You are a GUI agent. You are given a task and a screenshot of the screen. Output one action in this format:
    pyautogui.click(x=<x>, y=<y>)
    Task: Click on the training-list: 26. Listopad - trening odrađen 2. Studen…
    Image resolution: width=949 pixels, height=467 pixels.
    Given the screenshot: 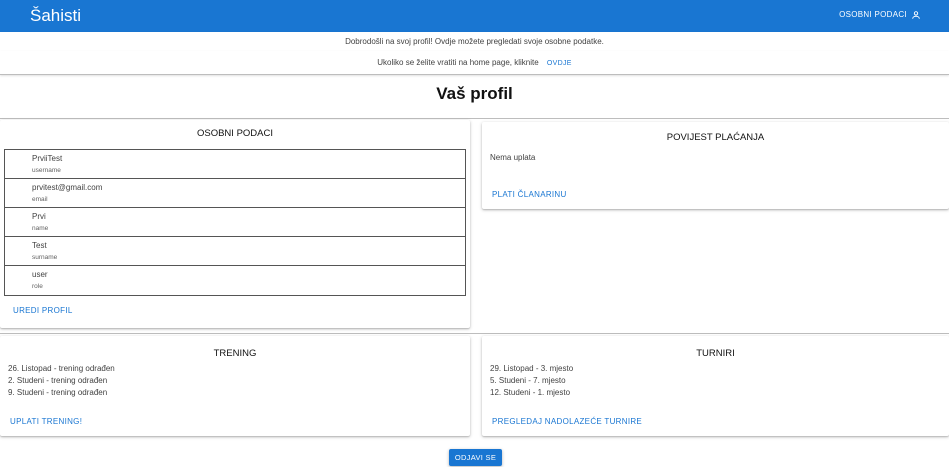 What is the action you would take?
    pyautogui.click(x=61, y=381)
    